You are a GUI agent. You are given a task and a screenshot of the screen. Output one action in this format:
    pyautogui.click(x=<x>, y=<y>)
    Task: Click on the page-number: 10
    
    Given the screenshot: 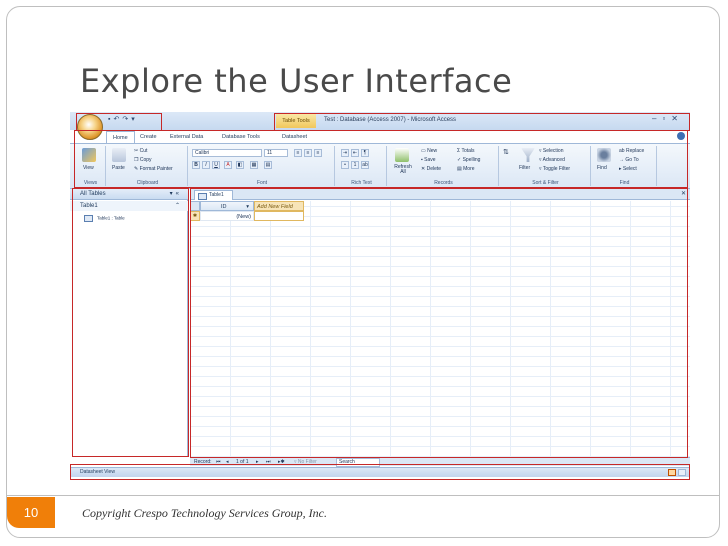 What is the action you would take?
    pyautogui.click(x=31, y=512)
    